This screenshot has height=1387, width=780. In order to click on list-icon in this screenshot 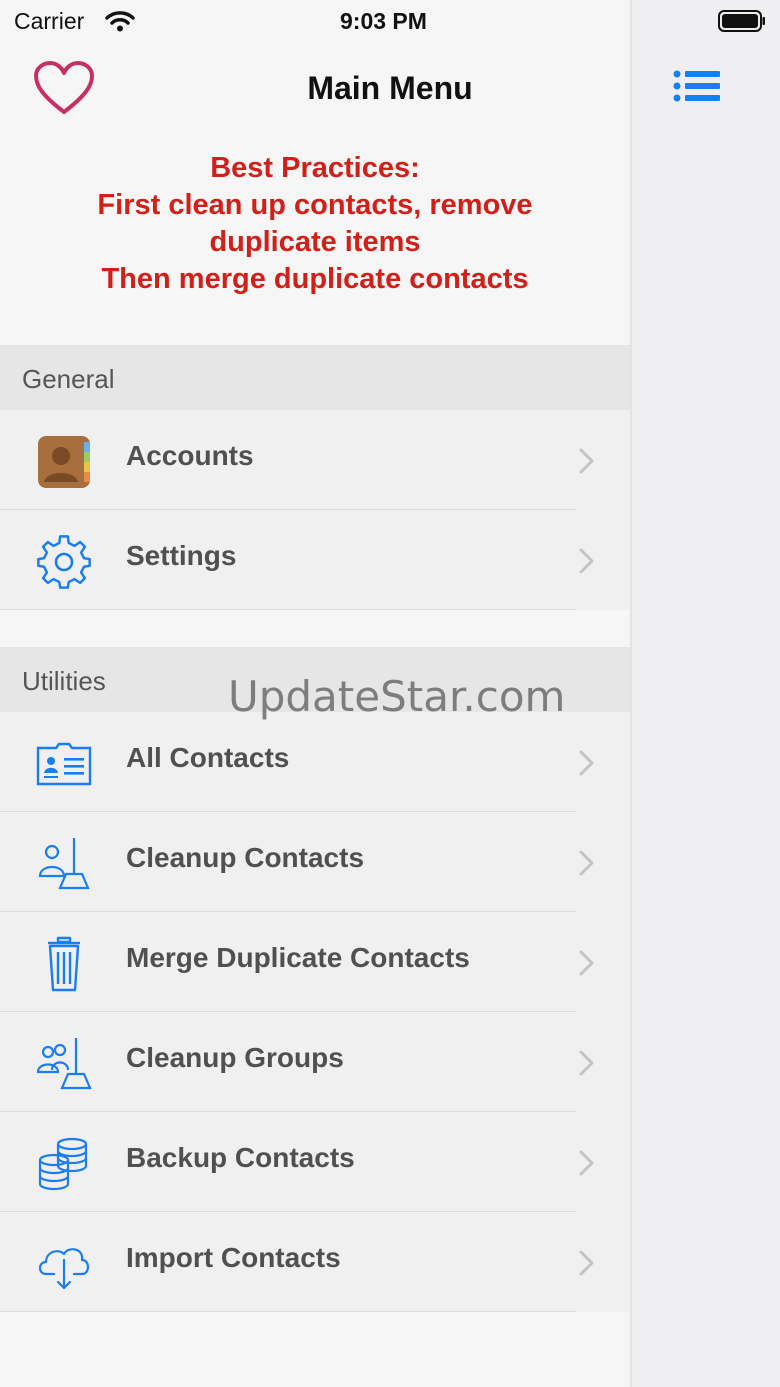, I will do `click(697, 87)`.